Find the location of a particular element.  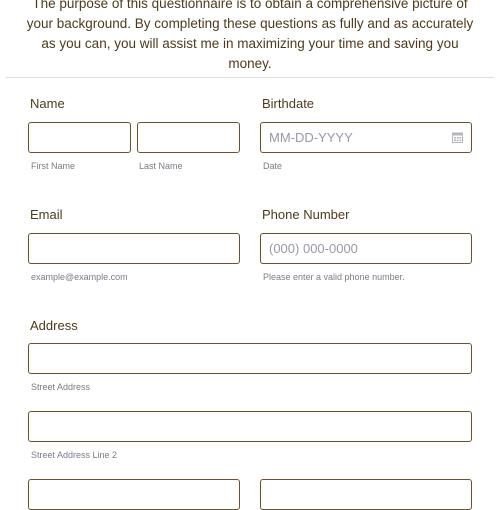

street-address-line2-input is located at coordinates (250, 426).